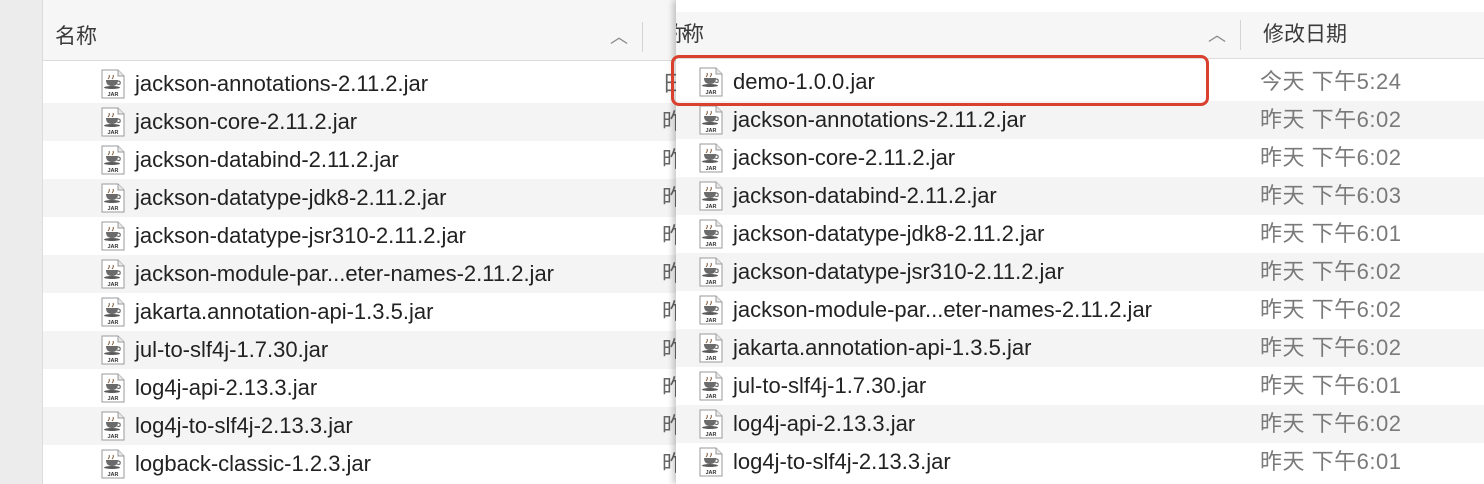 The width and height of the screenshot is (1484, 484). I want to click on sidebar, so click(21, 242).